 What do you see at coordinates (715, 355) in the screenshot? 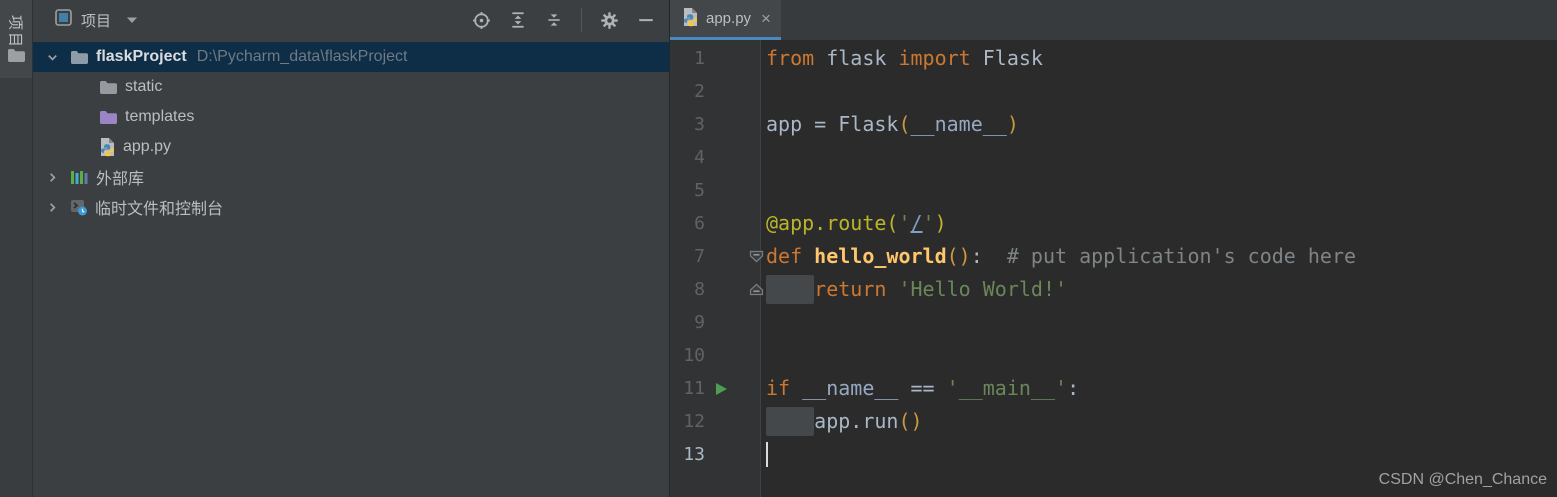
I see `gutter-row: 10` at bounding box center [715, 355].